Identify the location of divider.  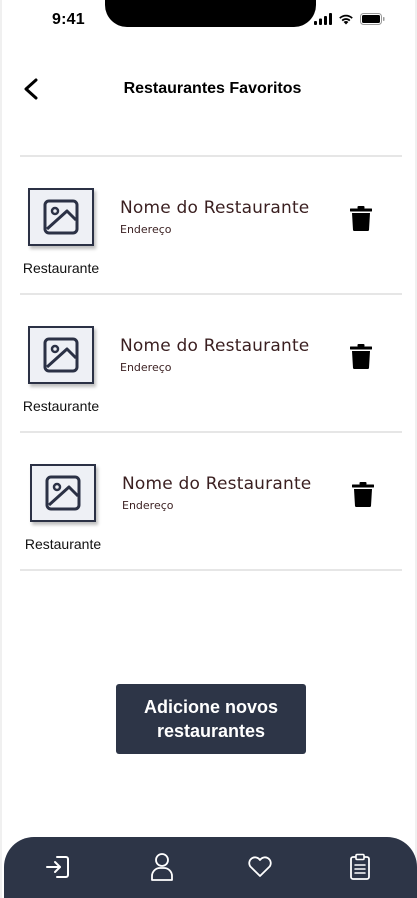
(211, 156).